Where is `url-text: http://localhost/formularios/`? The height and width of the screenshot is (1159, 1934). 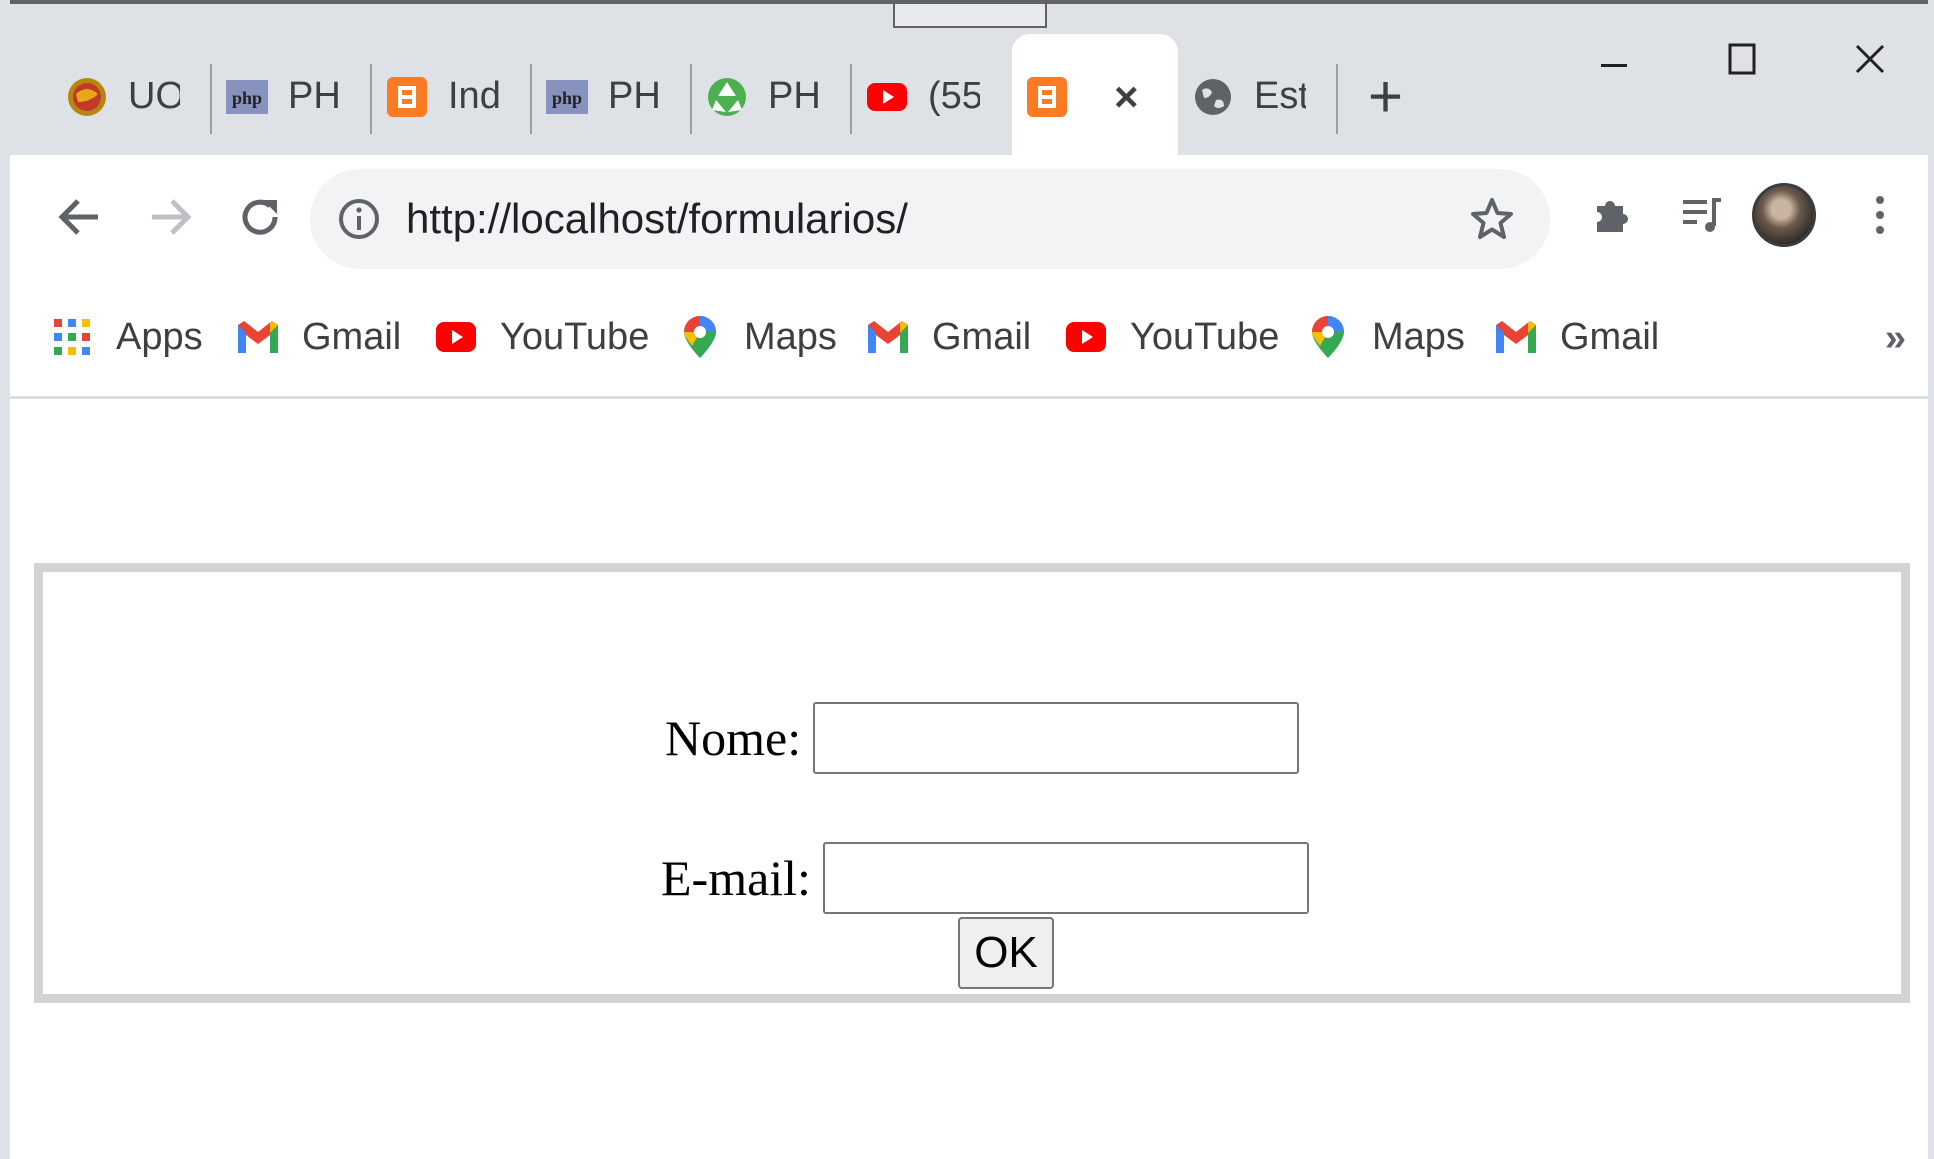 url-text: http://localhost/formularios/ is located at coordinates (934, 219).